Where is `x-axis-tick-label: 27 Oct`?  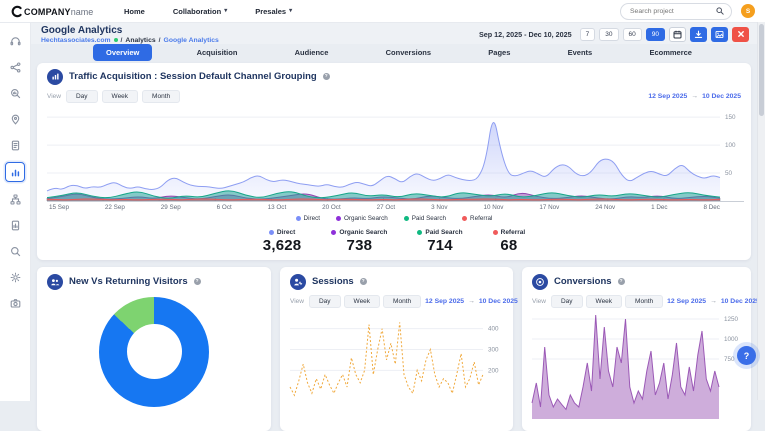 x-axis-tick-label: 27 Oct is located at coordinates (386, 207).